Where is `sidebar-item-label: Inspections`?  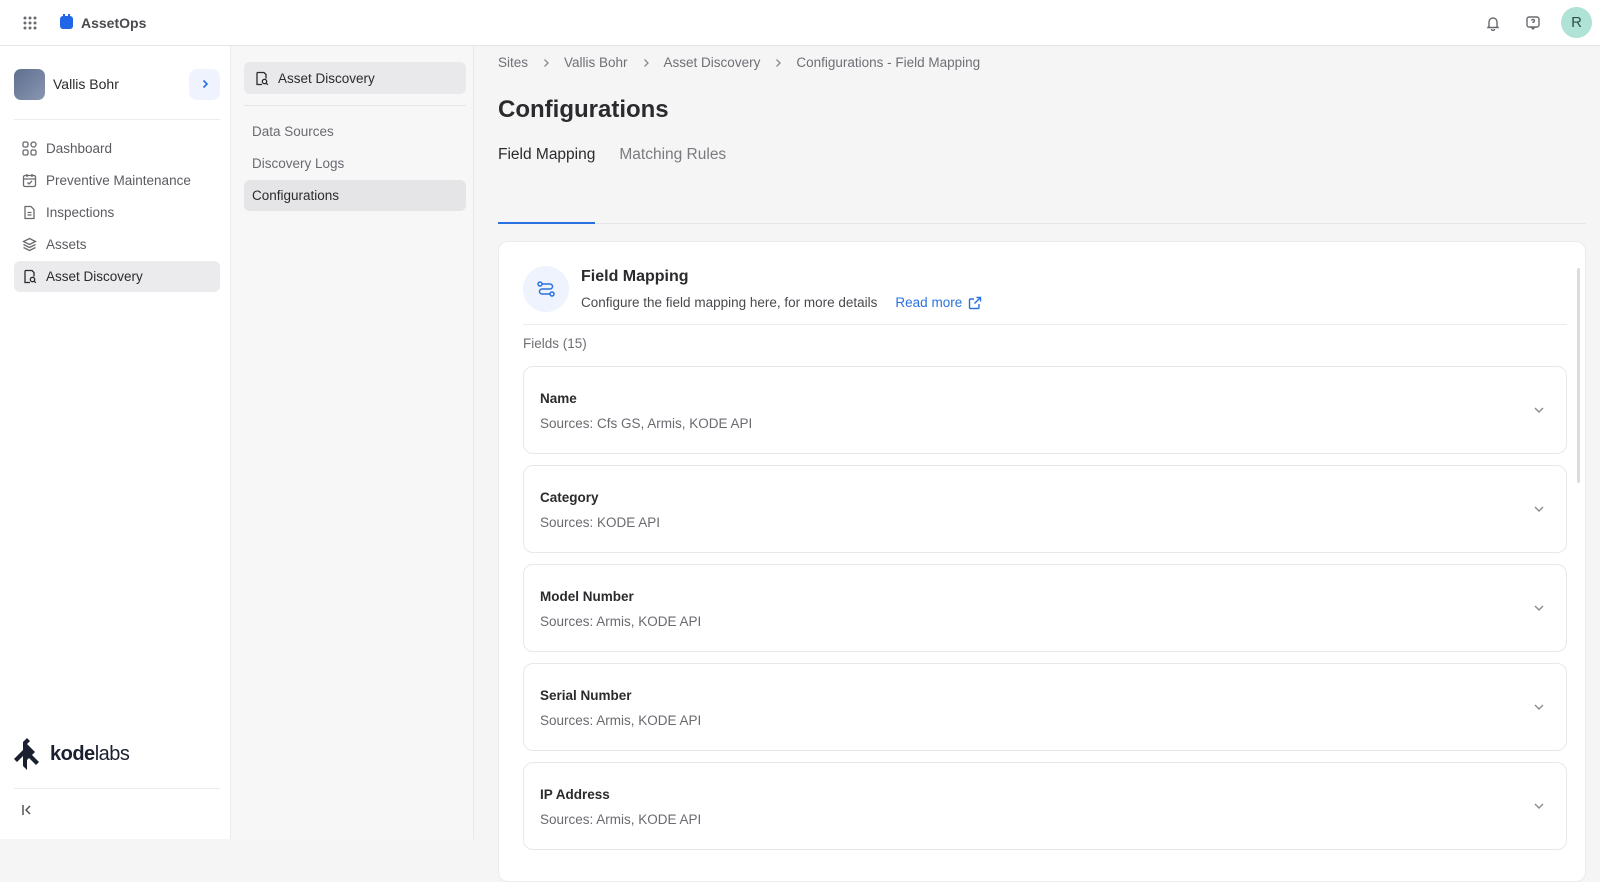 sidebar-item-label: Inspections is located at coordinates (80, 212).